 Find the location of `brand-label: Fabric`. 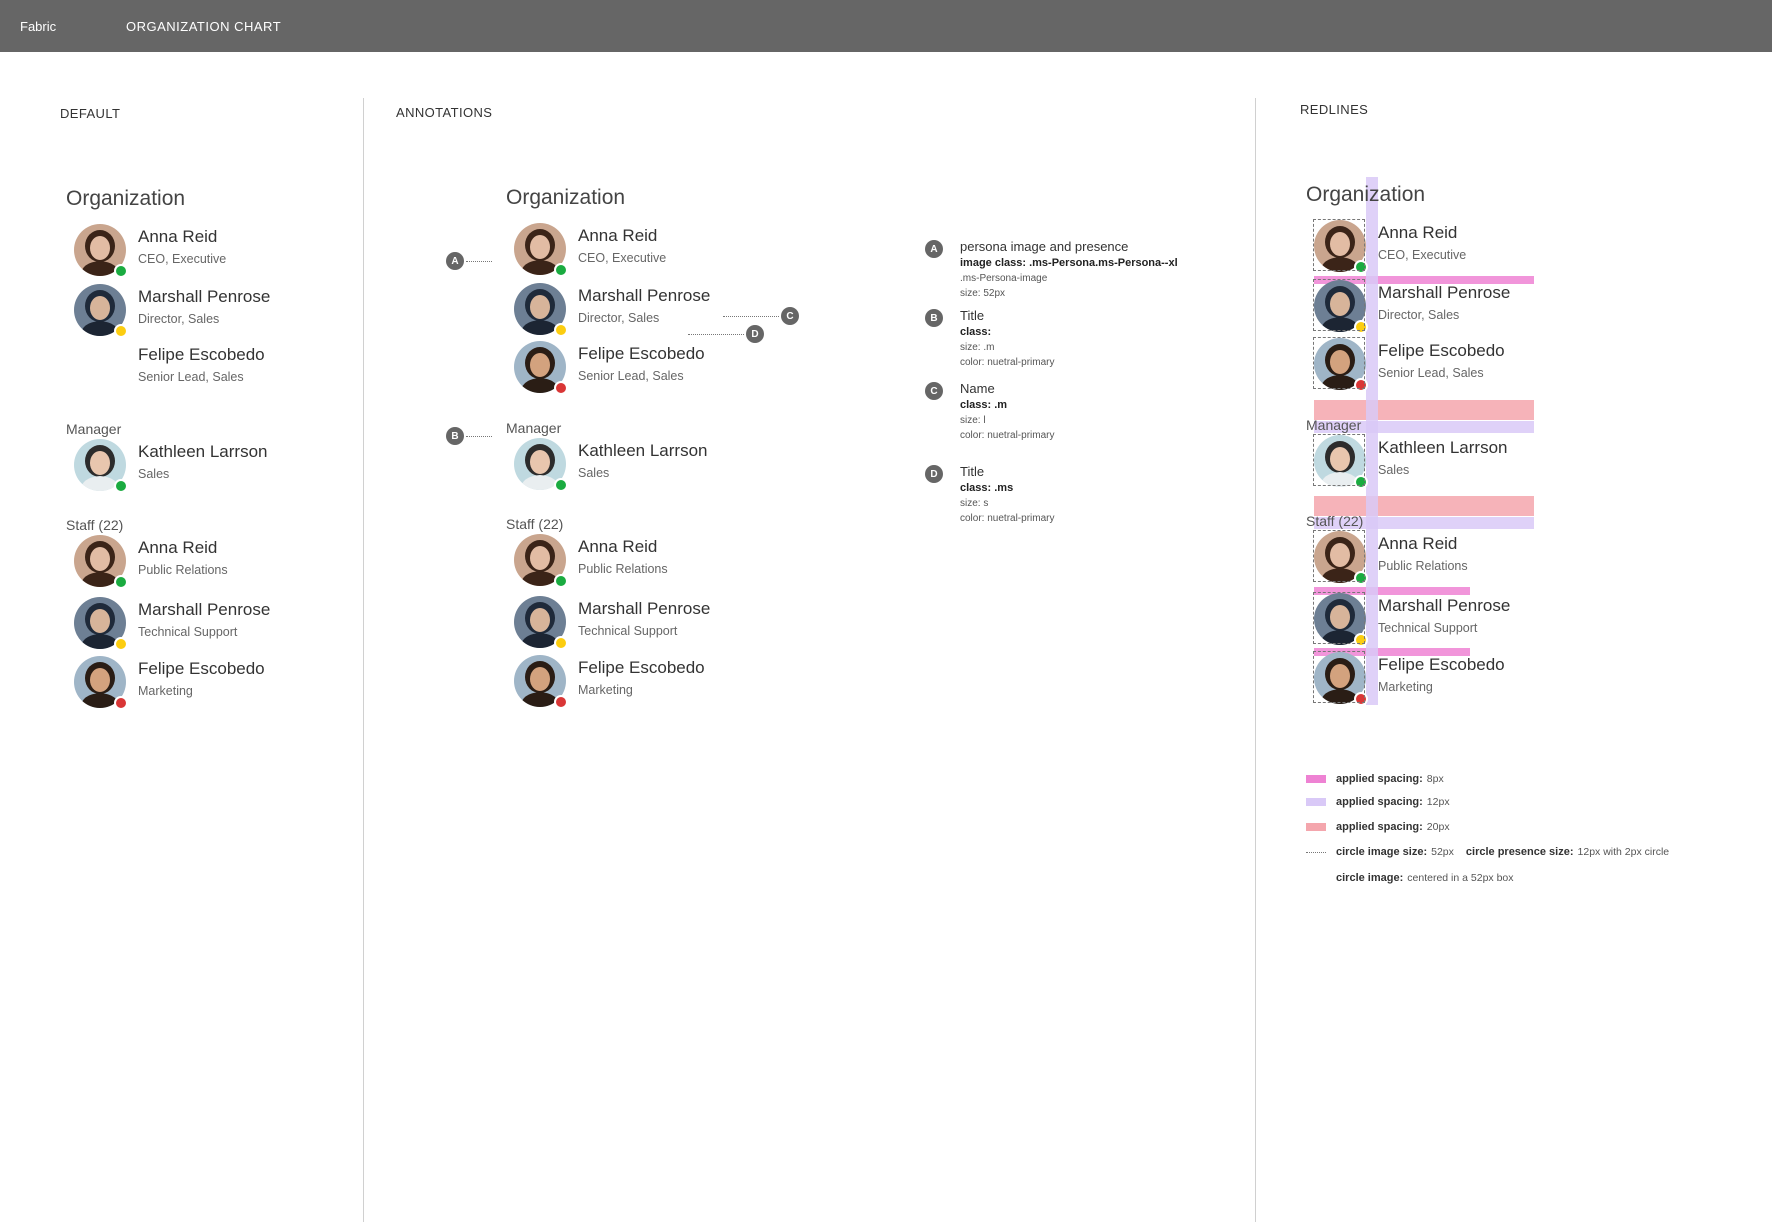

brand-label: Fabric is located at coordinates (38, 26).